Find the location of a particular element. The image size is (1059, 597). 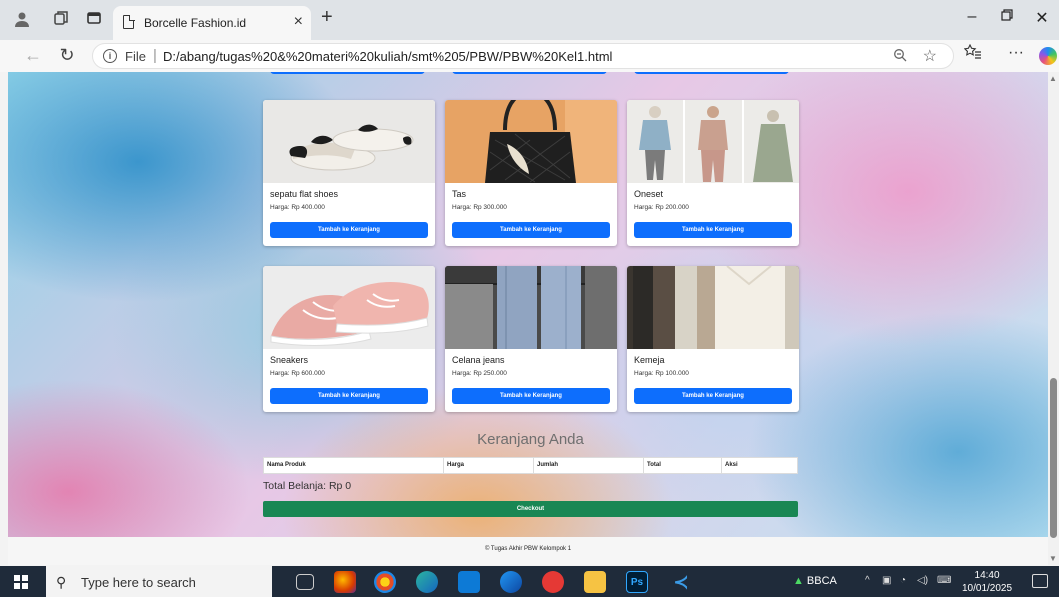

page-scrollbar: ▲ ▼ is located at coordinates (1053, 318).